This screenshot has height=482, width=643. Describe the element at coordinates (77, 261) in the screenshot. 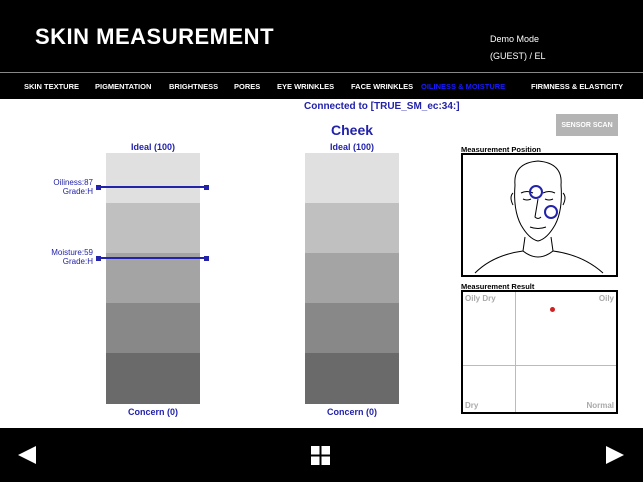

I see `moisture-grade: Grade:H` at that location.